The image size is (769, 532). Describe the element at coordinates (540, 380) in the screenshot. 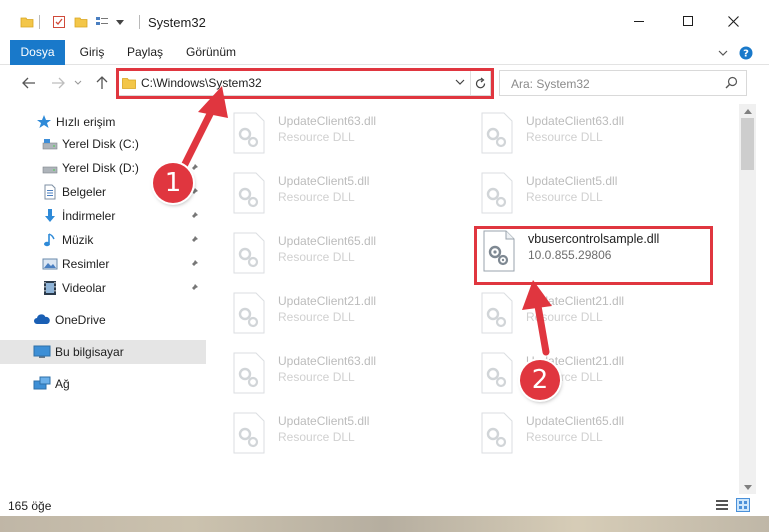

I see `annotation-badge-2: 2` at that location.